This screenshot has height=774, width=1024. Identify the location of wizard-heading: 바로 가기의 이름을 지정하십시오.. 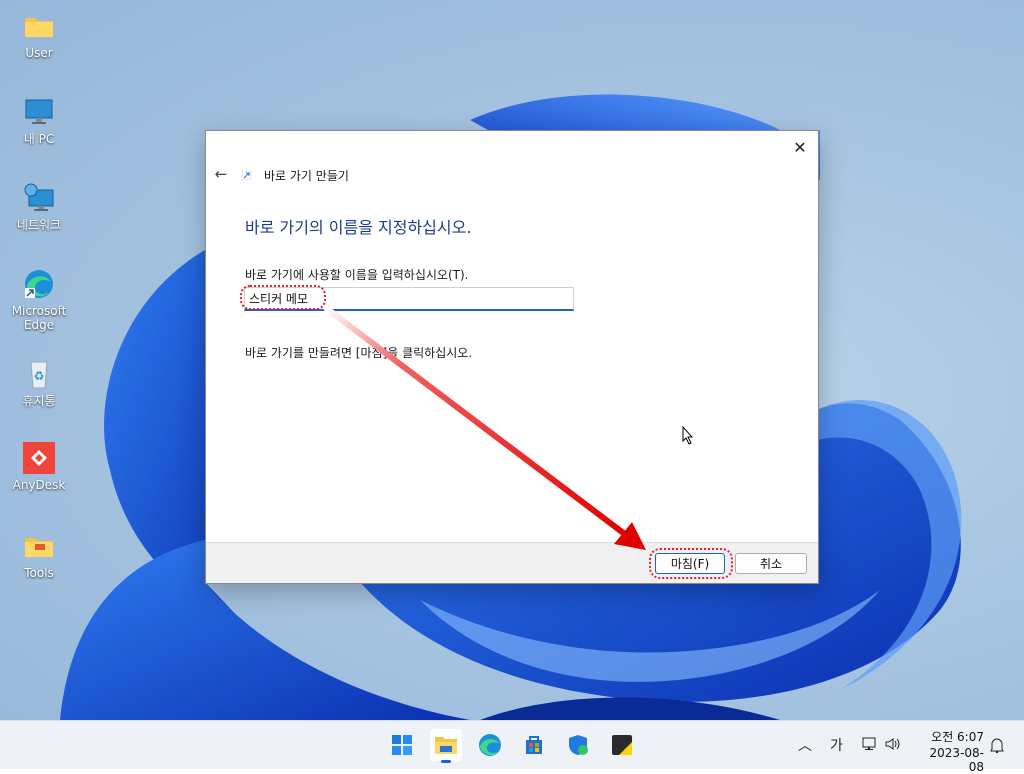
(358, 227).